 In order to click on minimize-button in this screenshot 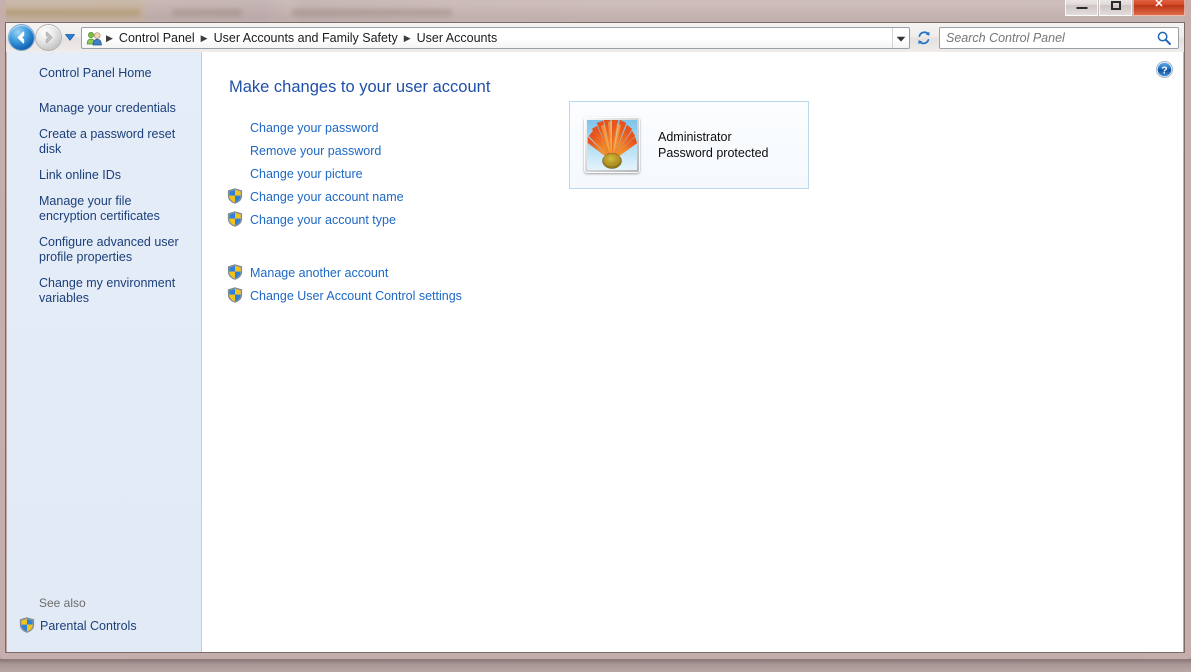, I will do `click(1081, 8)`.